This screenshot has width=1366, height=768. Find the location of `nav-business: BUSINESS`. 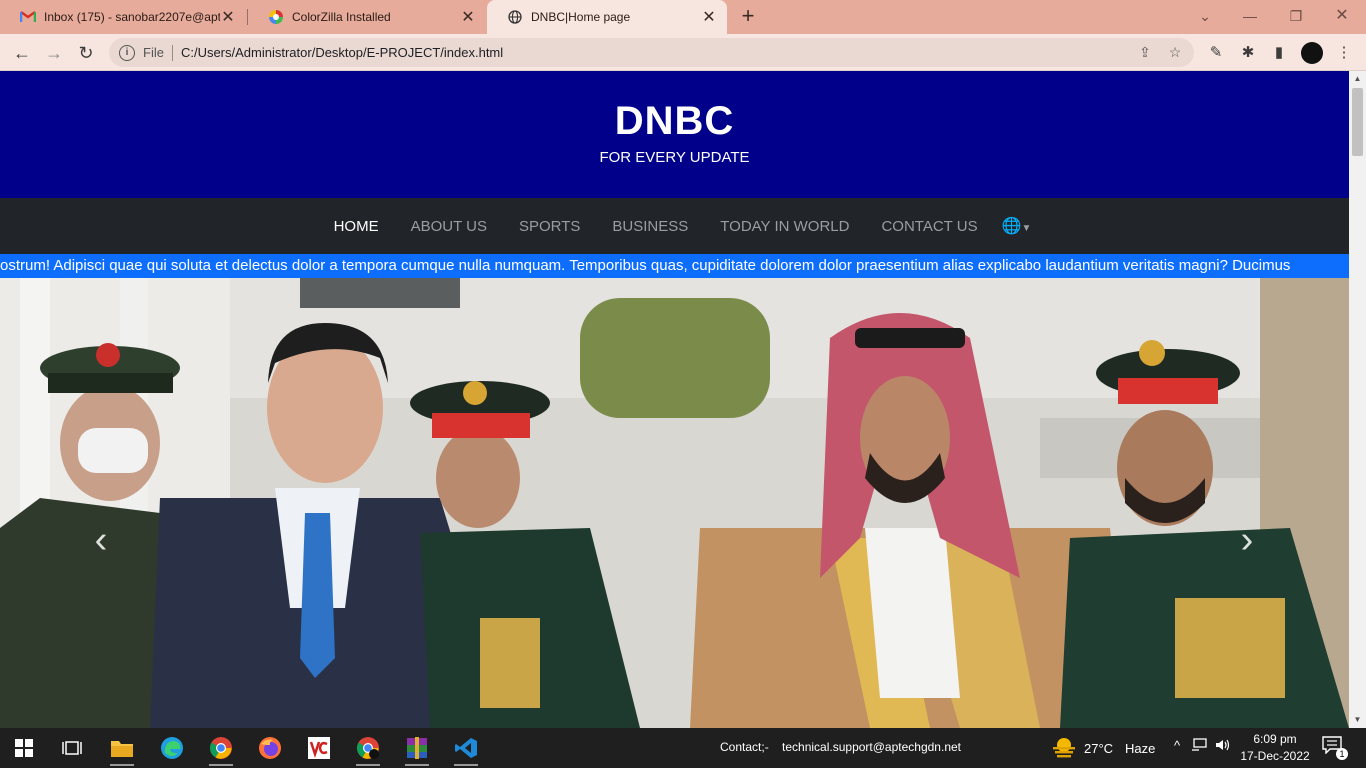

nav-business: BUSINESS is located at coordinates (650, 226).